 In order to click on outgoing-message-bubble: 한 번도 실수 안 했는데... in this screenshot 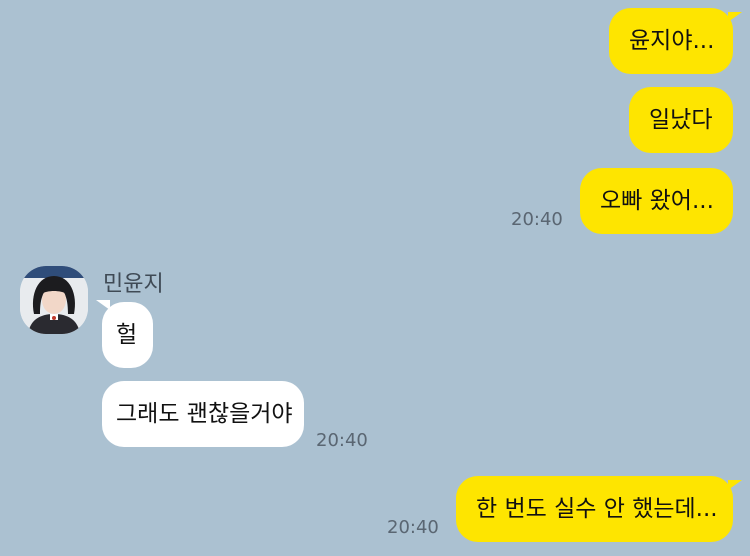, I will do `click(594, 509)`.